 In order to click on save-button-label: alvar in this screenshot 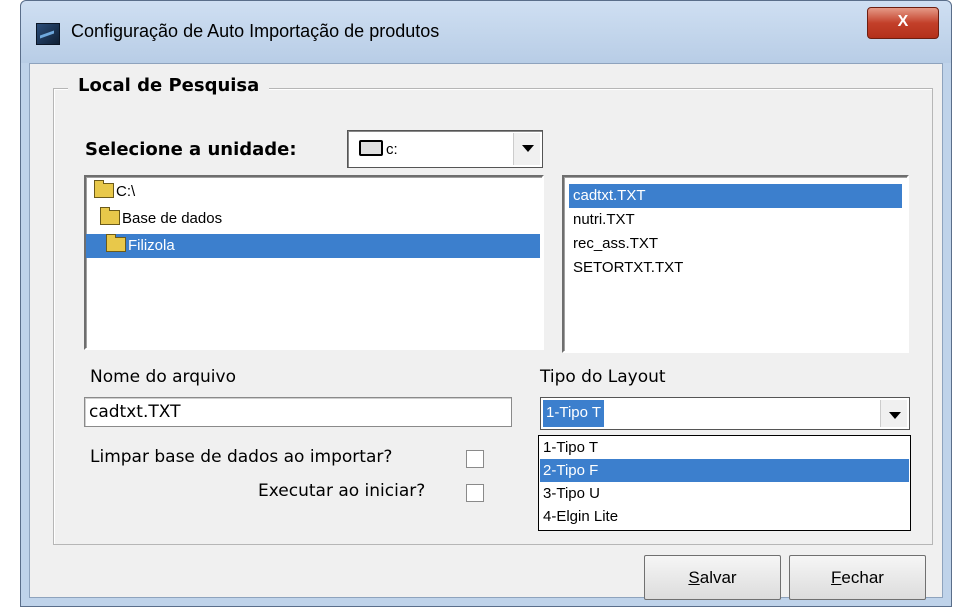, I will do `click(718, 577)`.